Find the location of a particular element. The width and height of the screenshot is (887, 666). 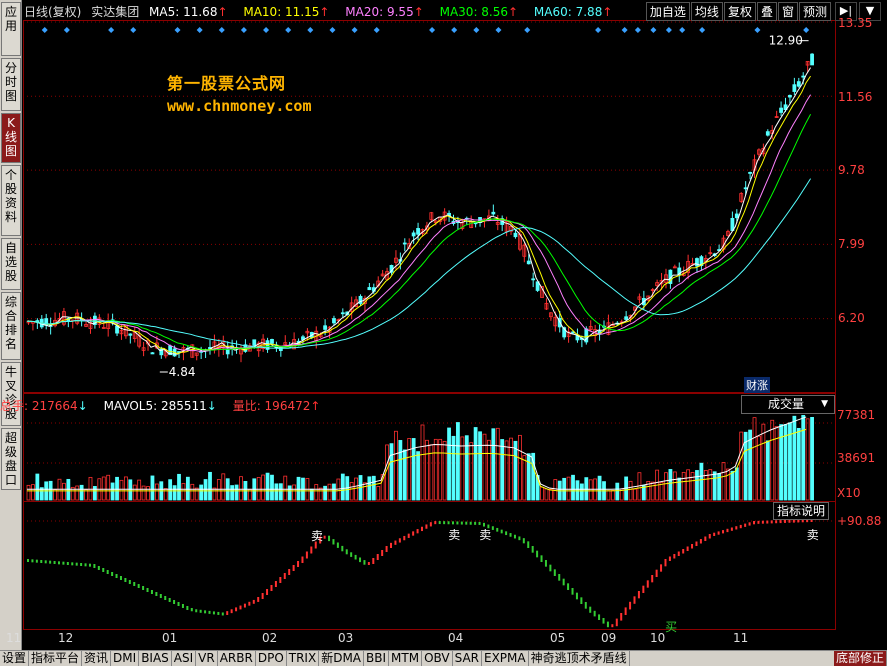

bottom-tab: 神奇逃顶术矛盾线 is located at coordinates (579, 658).